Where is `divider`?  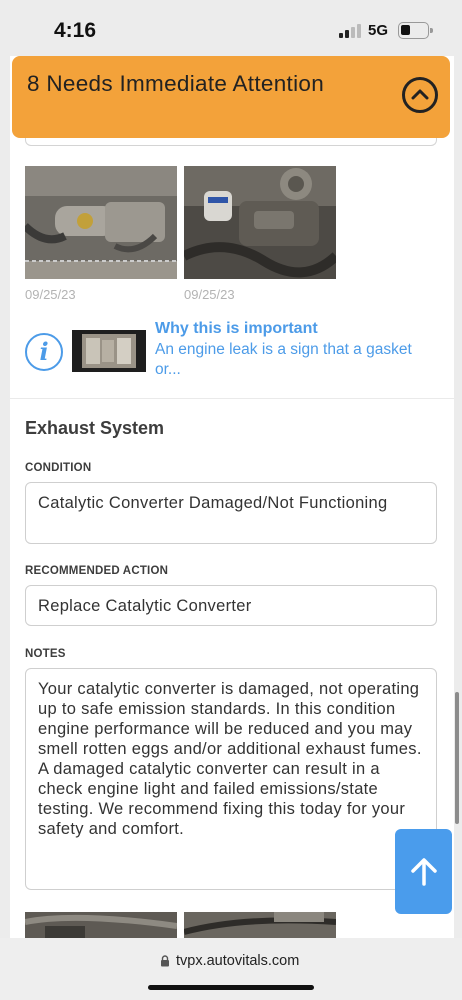
divider is located at coordinates (232, 398).